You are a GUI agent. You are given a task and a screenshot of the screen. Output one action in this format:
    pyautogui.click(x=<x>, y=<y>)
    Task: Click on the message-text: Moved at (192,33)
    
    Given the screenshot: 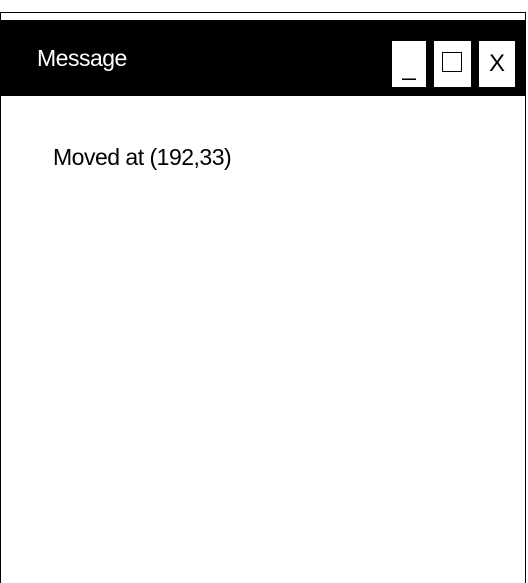 What is the action you would take?
    pyautogui.click(x=142, y=157)
    